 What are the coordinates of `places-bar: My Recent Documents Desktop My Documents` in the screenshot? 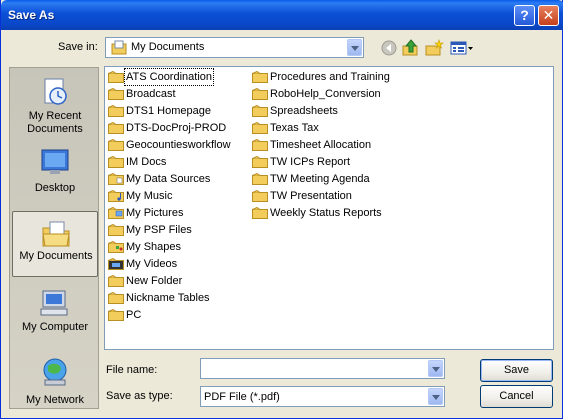 It's located at (54, 238).